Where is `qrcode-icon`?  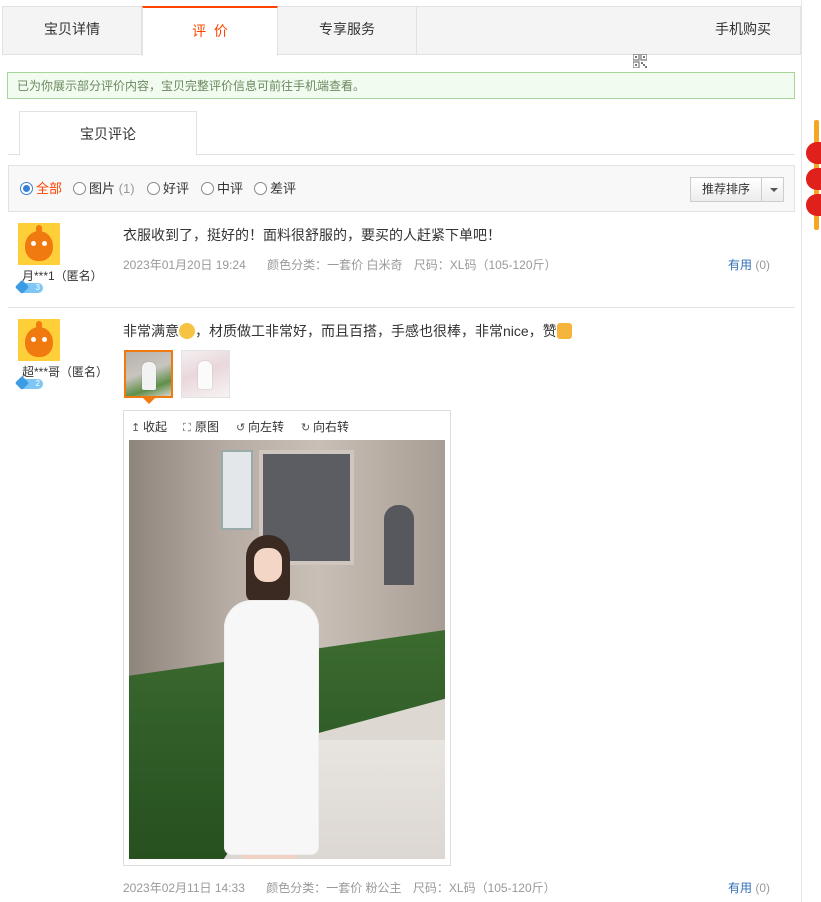
qrcode-icon is located at coordinates (640, 61).